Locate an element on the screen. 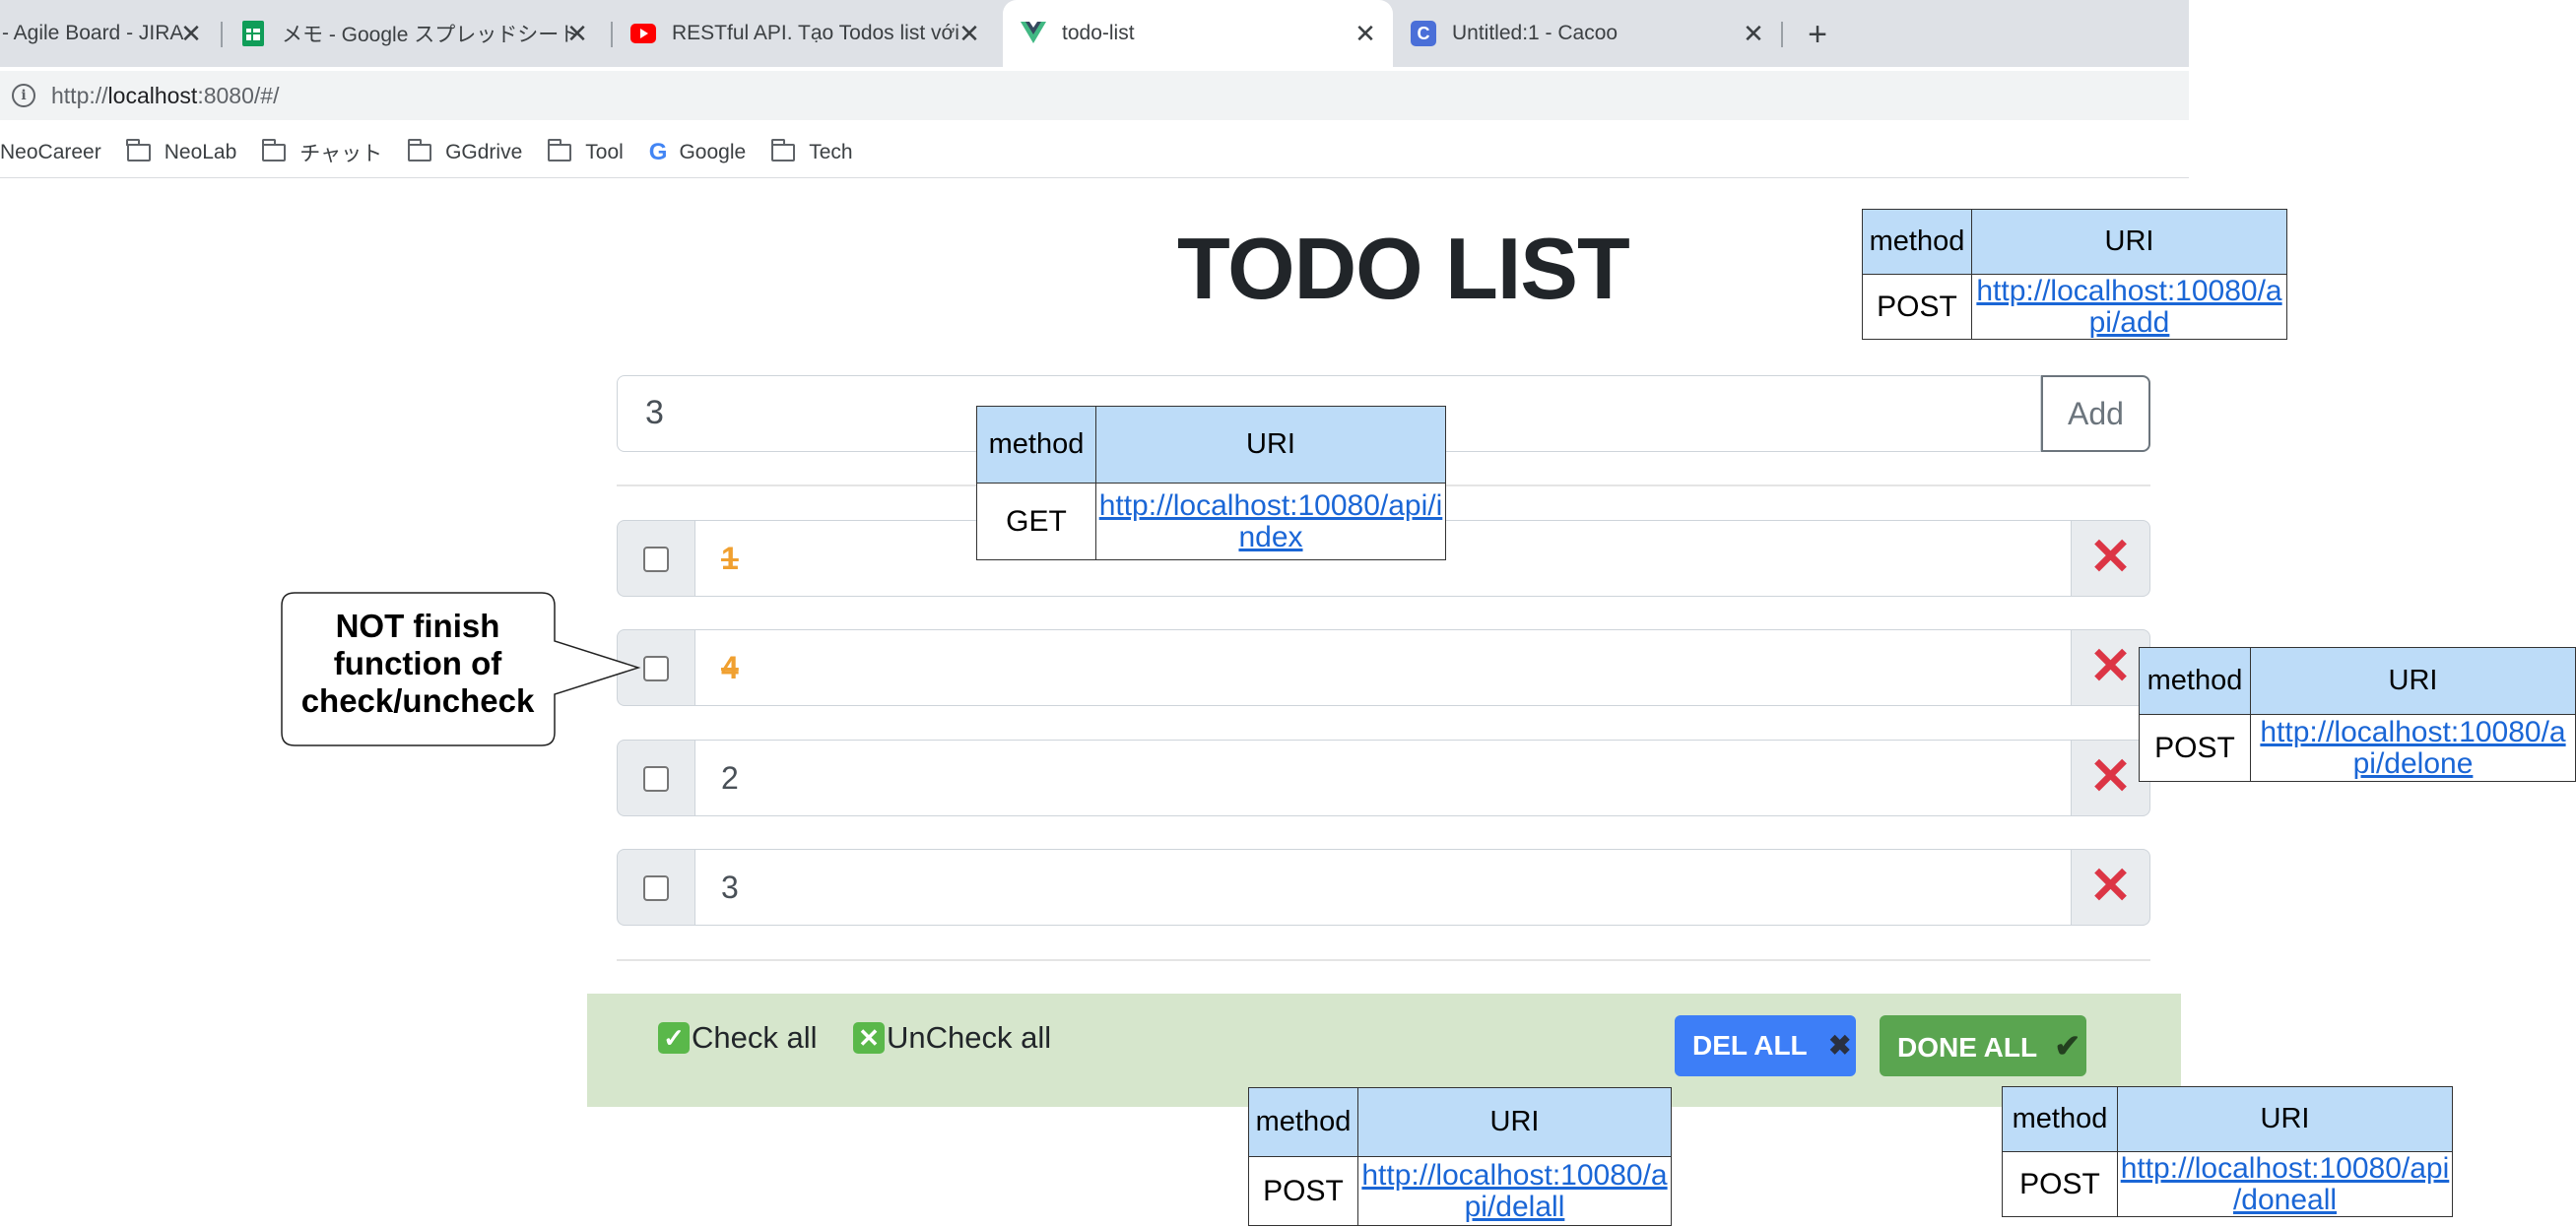 This screenshot has height=1227, width=2576. page-title: TODO LIST is located at coordinates (1404, 268).